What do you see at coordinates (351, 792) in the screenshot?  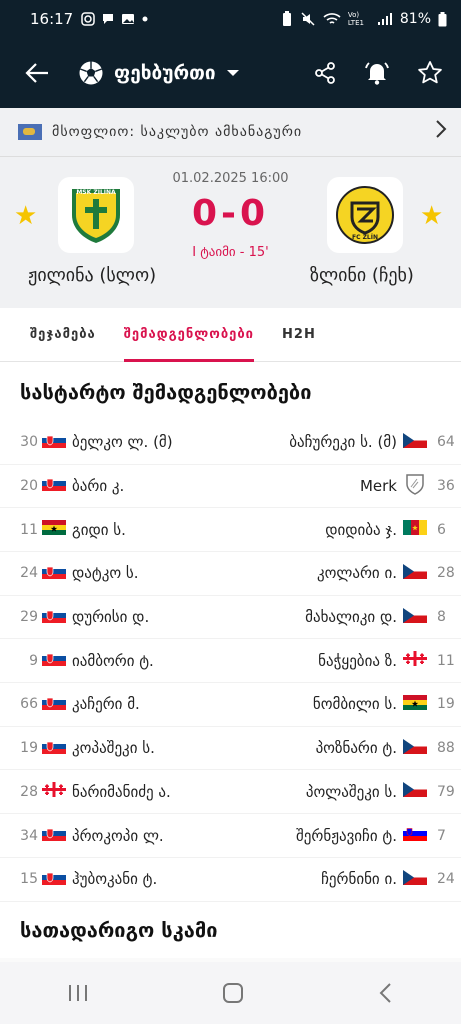 I see `away-player-name: პოლაშეკი ს.` at bounding box center [351, 792].